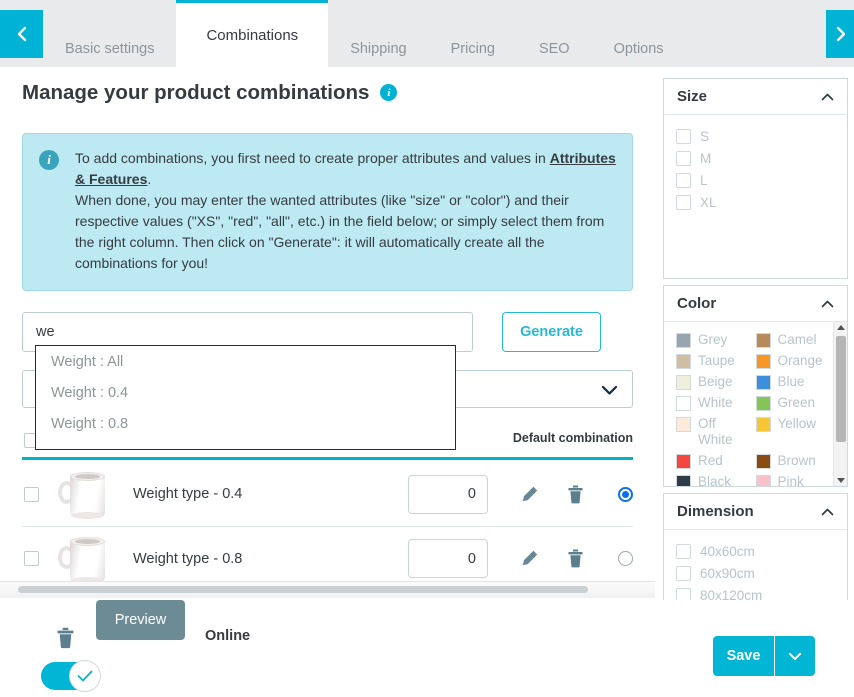 Image resolution: width=854 pixels, height=697 pixels. What do you see at coordinates (196, 92) in the screenshot?
I see `page-title-text: Manage your product combinations` at bounding box center [196, 92].